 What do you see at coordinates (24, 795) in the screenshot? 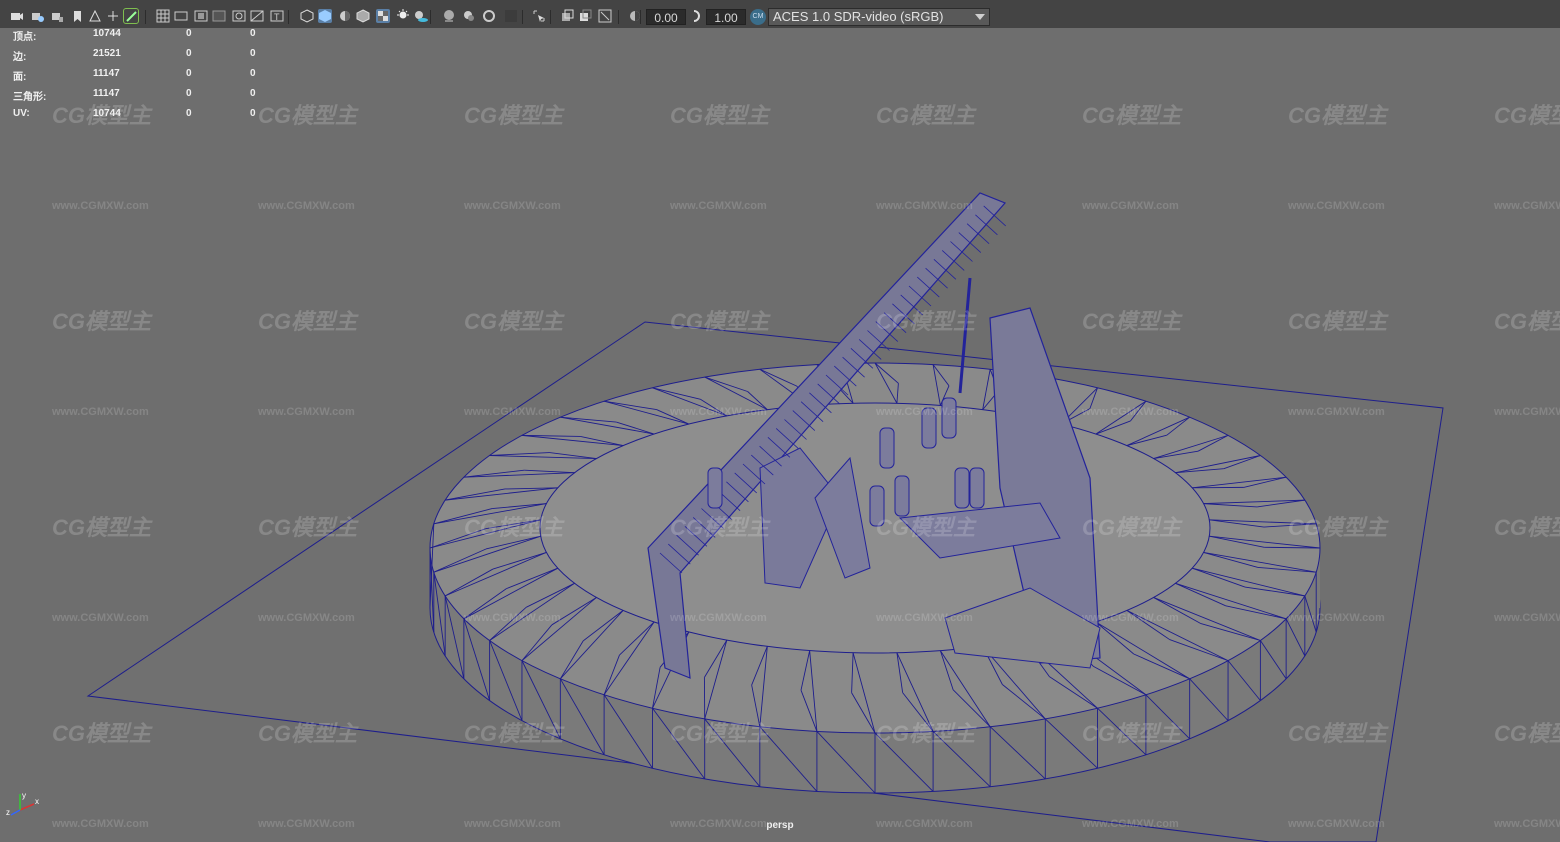
I see `axis-y-label: y` at bounding box center [24, 795].